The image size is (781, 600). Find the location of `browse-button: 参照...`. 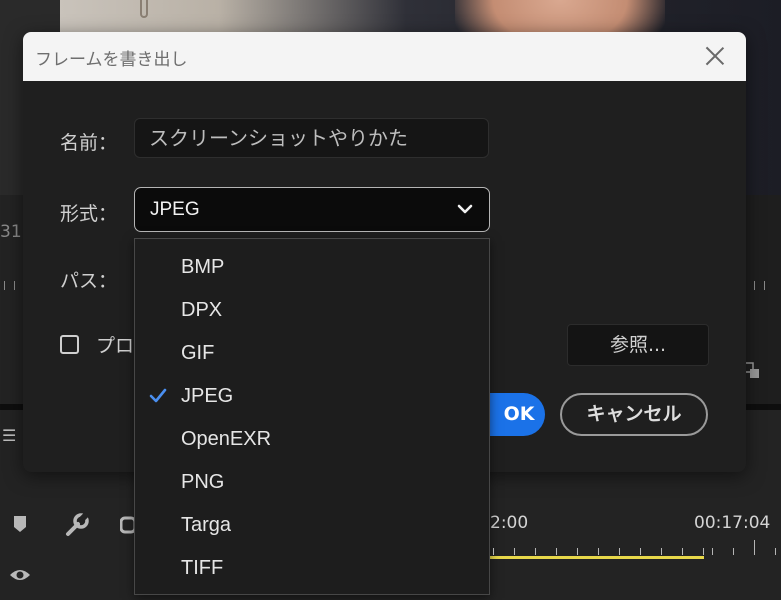

browse-button: 参照... is located at coordinates (638, 345).